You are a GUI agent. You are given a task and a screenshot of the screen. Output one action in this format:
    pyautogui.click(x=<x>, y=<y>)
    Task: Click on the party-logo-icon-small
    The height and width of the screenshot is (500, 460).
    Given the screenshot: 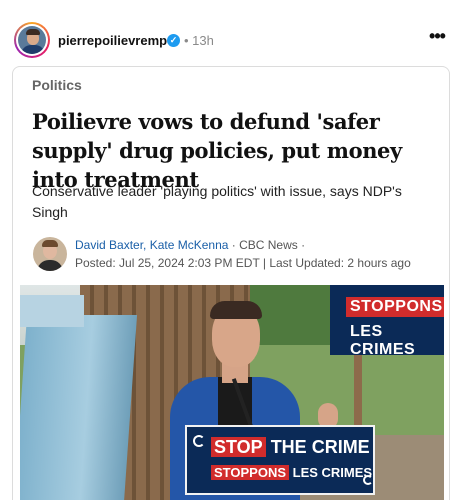 What is the action you would take?
    pyautogui.click(x=368, y=480)
    